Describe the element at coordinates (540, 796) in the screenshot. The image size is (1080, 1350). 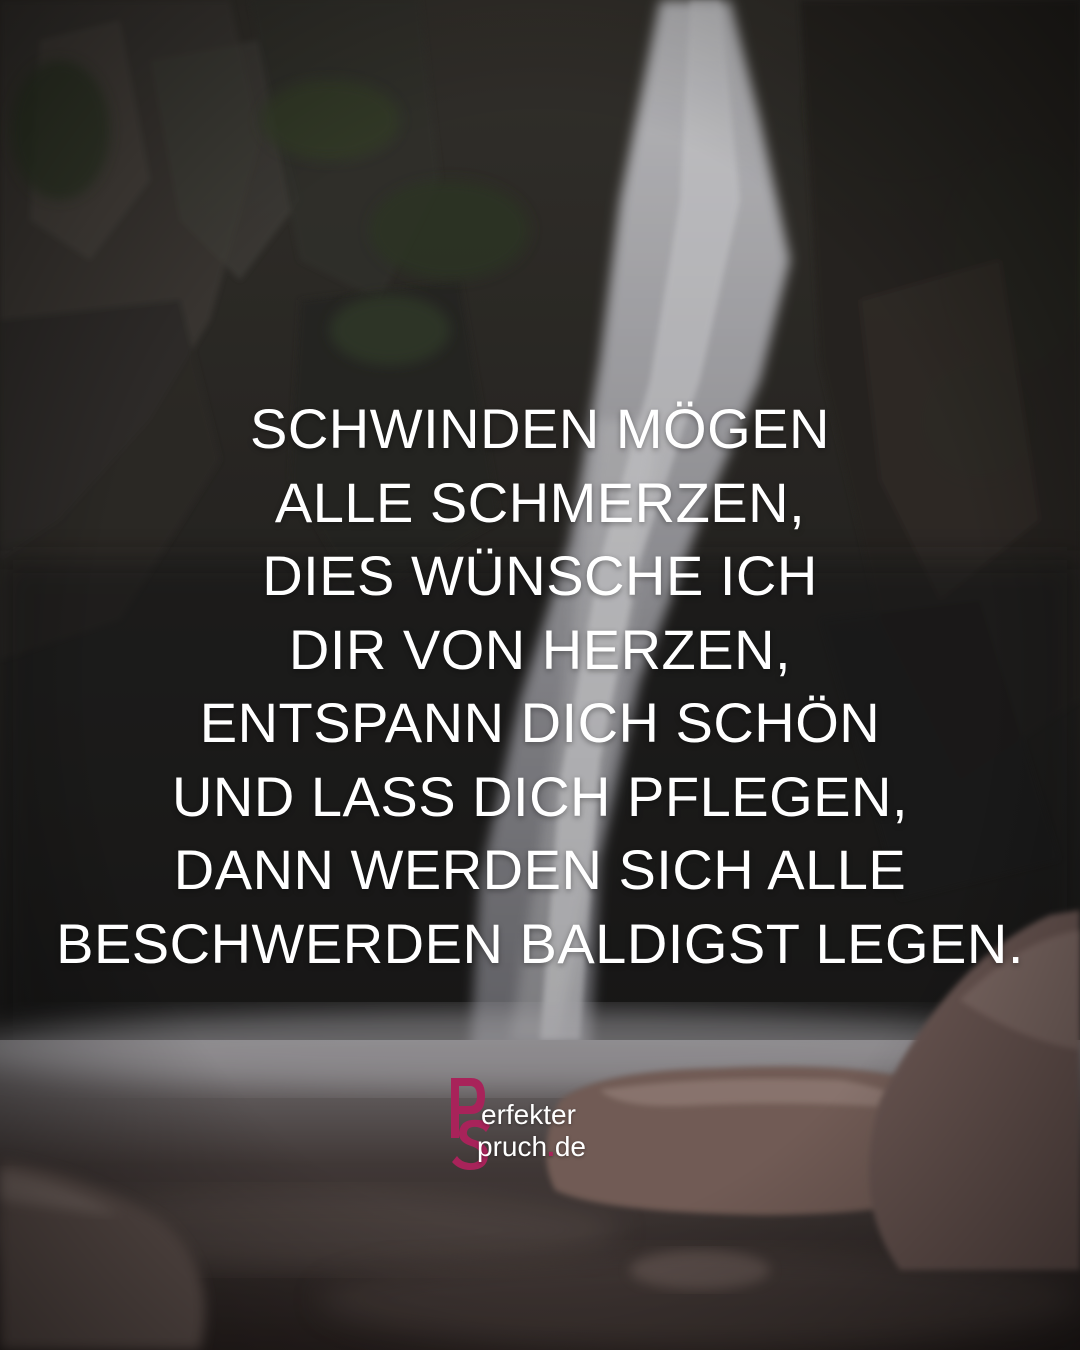
I see `quote-line-6: UND LASS DICH PFLEGEN,` at that location.